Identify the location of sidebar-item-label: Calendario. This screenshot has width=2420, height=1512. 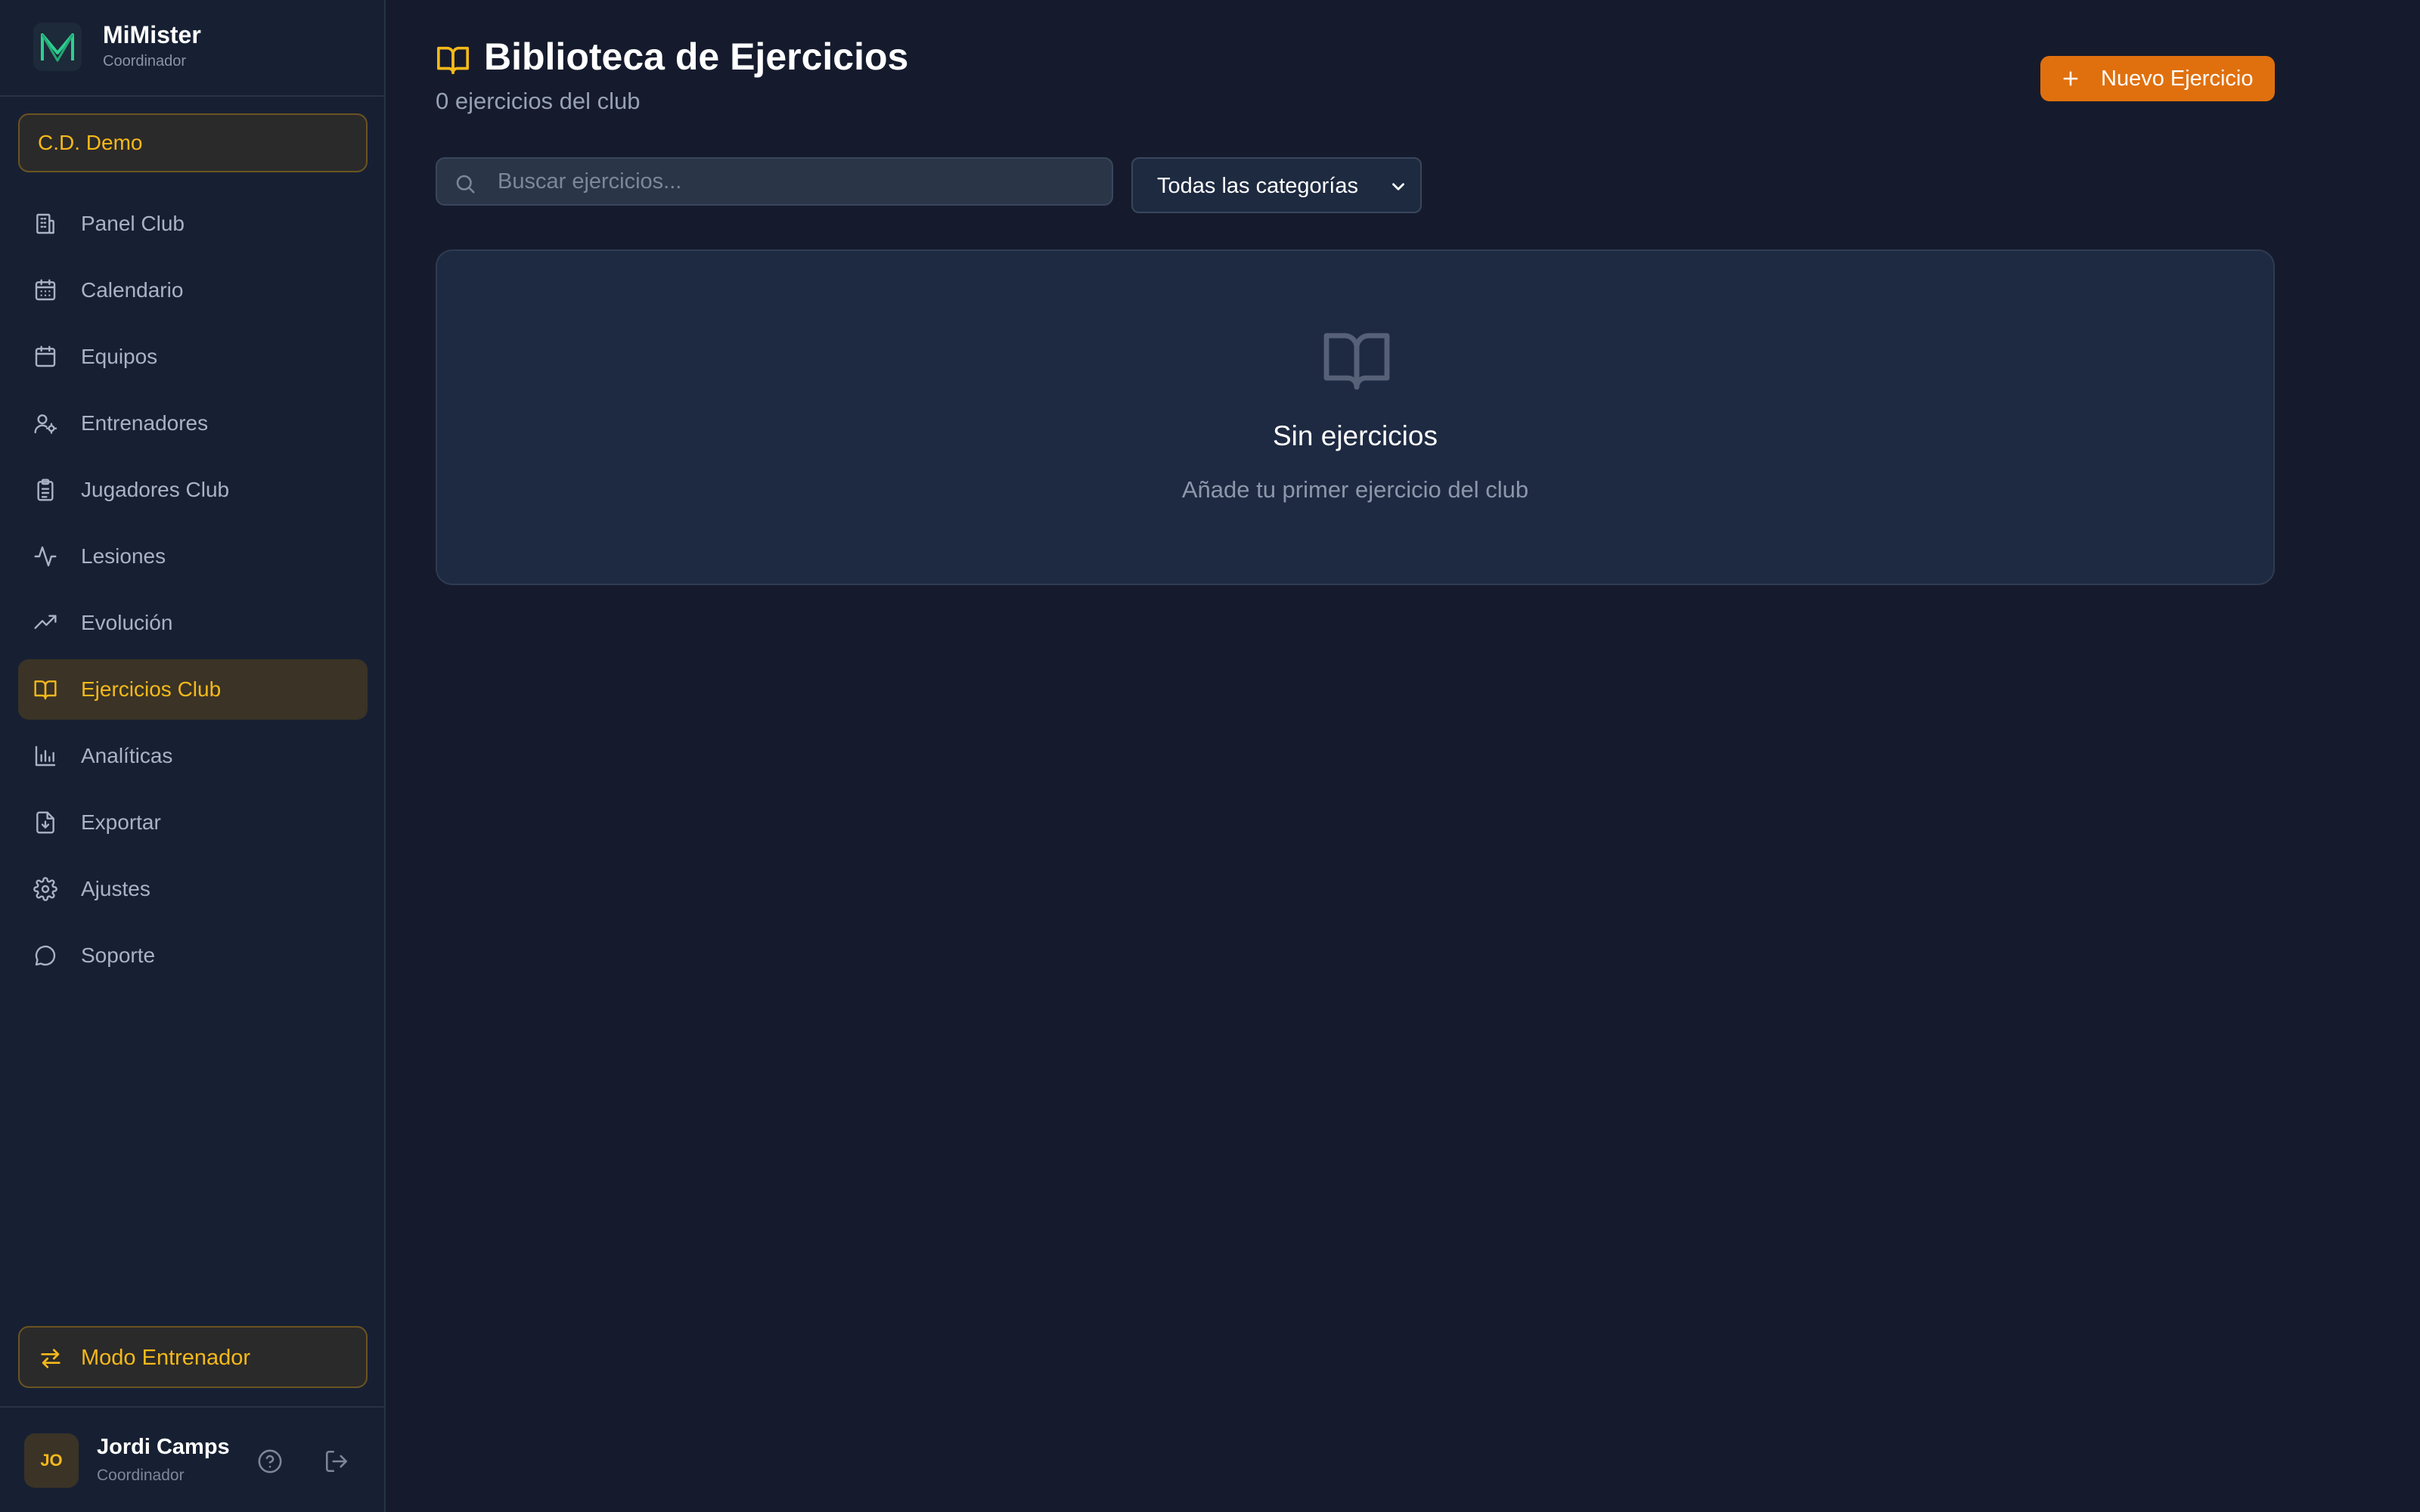
(132, 290).